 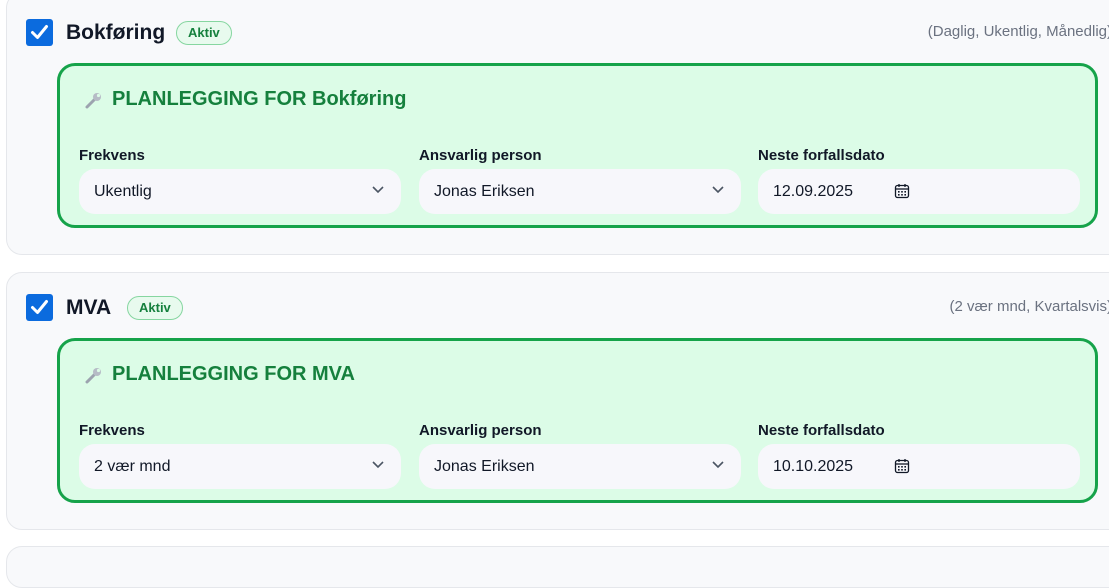 What do you see at coordinates (813, 191) in the screenshot?
I see `due-date-value: 12.09.2025` at bounding box center [813, 191].